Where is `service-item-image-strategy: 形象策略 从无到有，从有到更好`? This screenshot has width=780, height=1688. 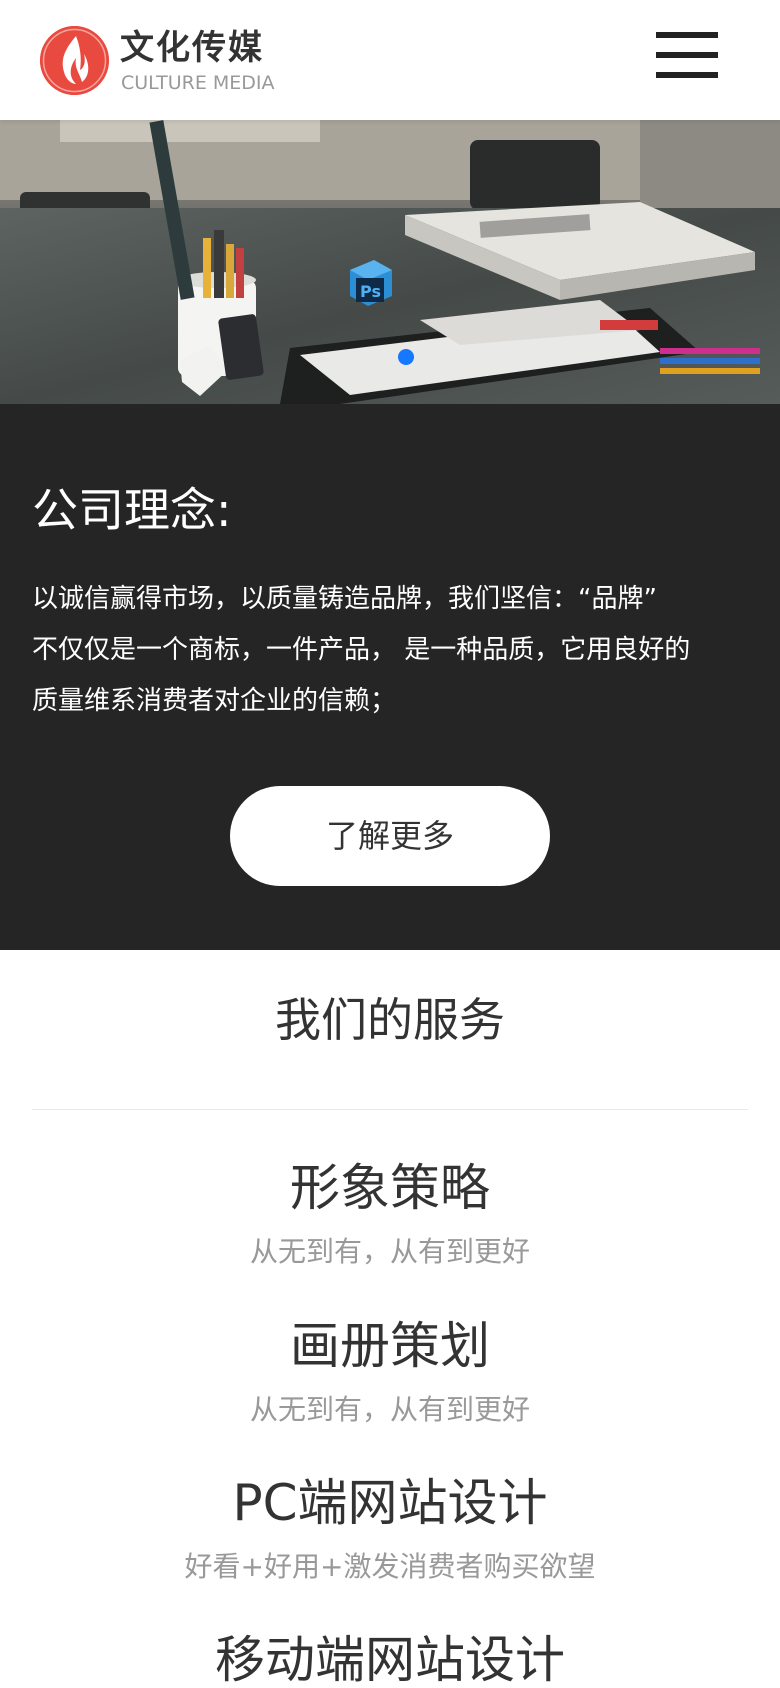
service-item-image-strategy: 形象策略 从无到有，从有到更好 is located at coordinates (390, 1214).